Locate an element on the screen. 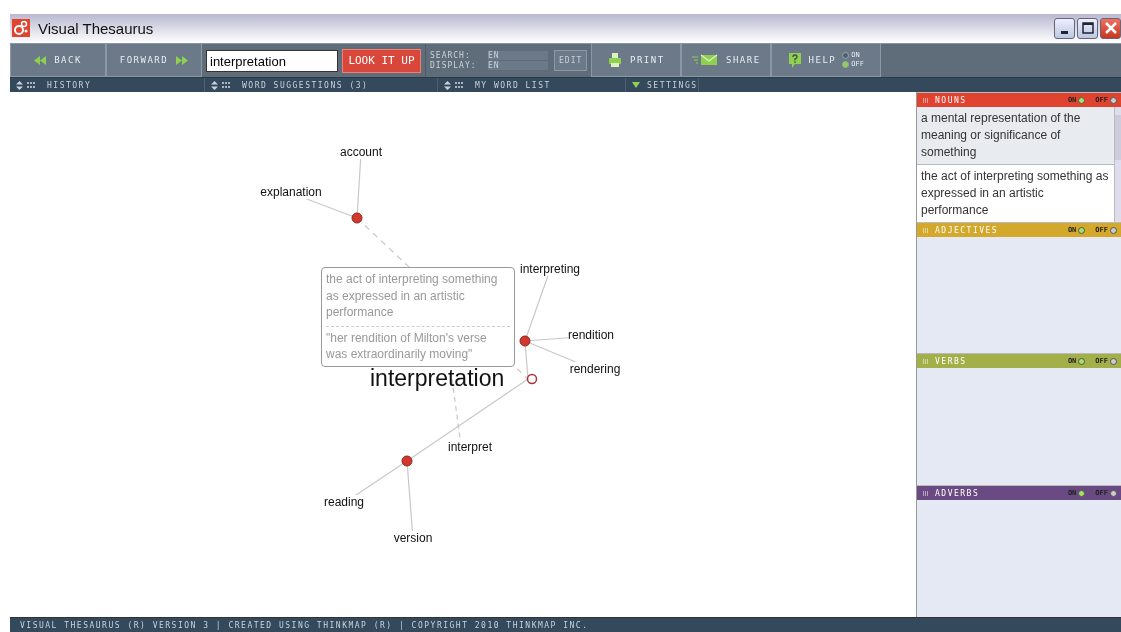 The width and height of the screenshot is (1121, 632). help-button: HELP is located at coordinates (812, 60).